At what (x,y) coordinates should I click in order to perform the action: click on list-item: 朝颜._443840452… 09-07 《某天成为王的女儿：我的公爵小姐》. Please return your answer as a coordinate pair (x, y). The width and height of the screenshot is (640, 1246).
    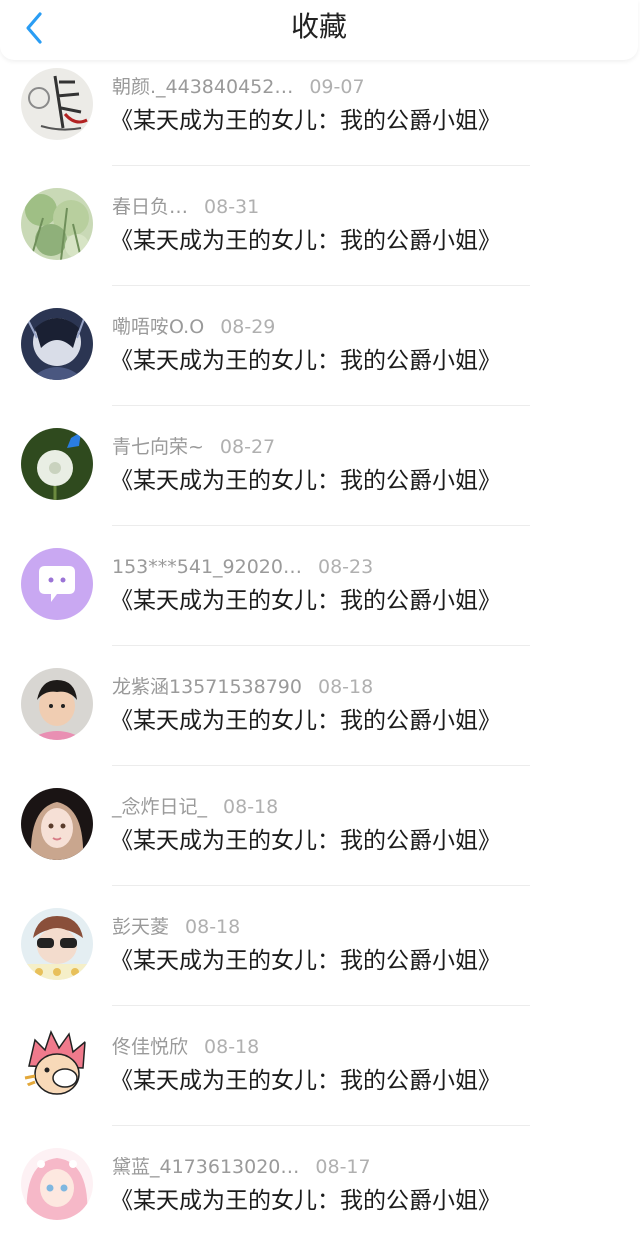
    Looking at the image, I should click on (320, 106).